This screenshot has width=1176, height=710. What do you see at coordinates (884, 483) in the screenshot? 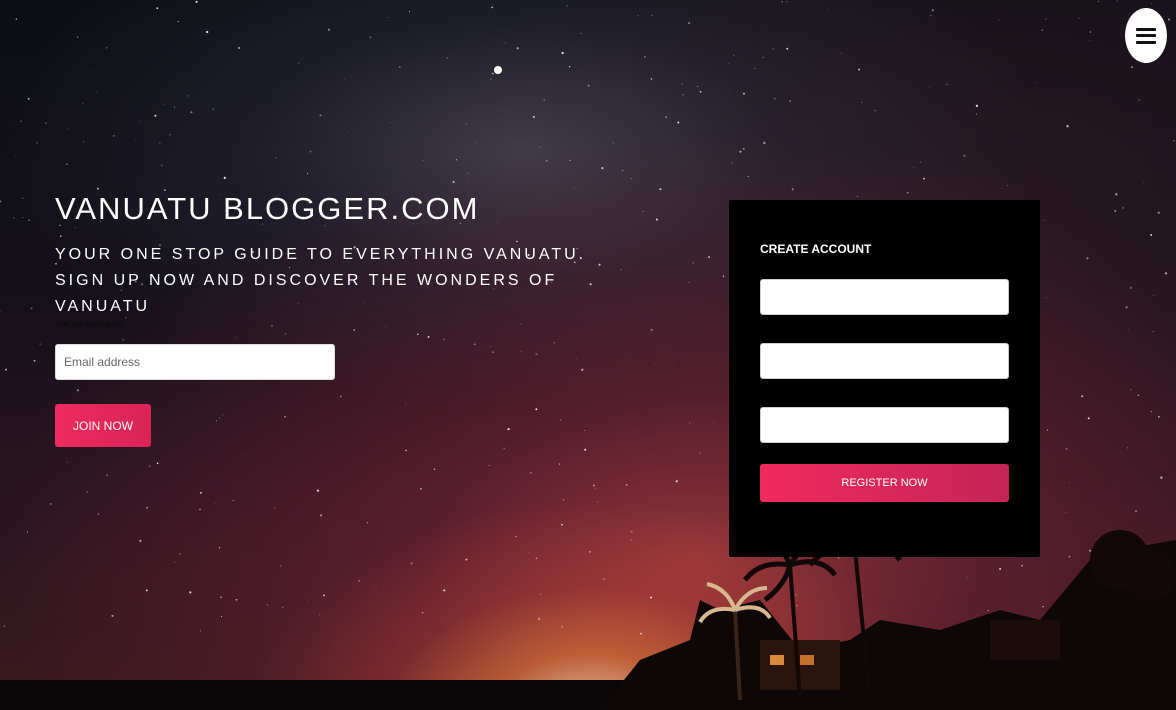
I see `register-now-button: REGISTER NOW` at bounding box center [884, 483].